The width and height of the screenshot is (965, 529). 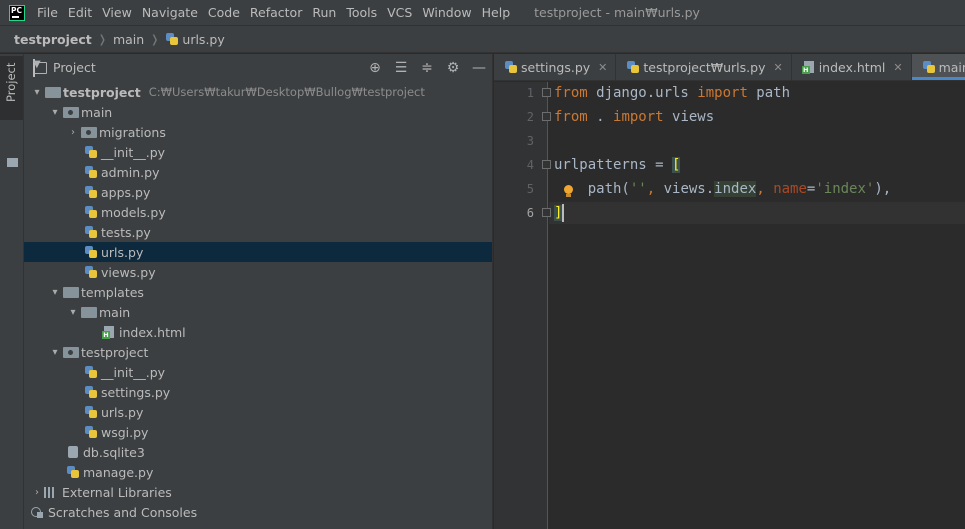 What do you see at coordinates (258, 512) in the screenshot?
I see `tree-item-scratches-and-consoles: Scratches and Consoles` at bounding box center [258, 512].